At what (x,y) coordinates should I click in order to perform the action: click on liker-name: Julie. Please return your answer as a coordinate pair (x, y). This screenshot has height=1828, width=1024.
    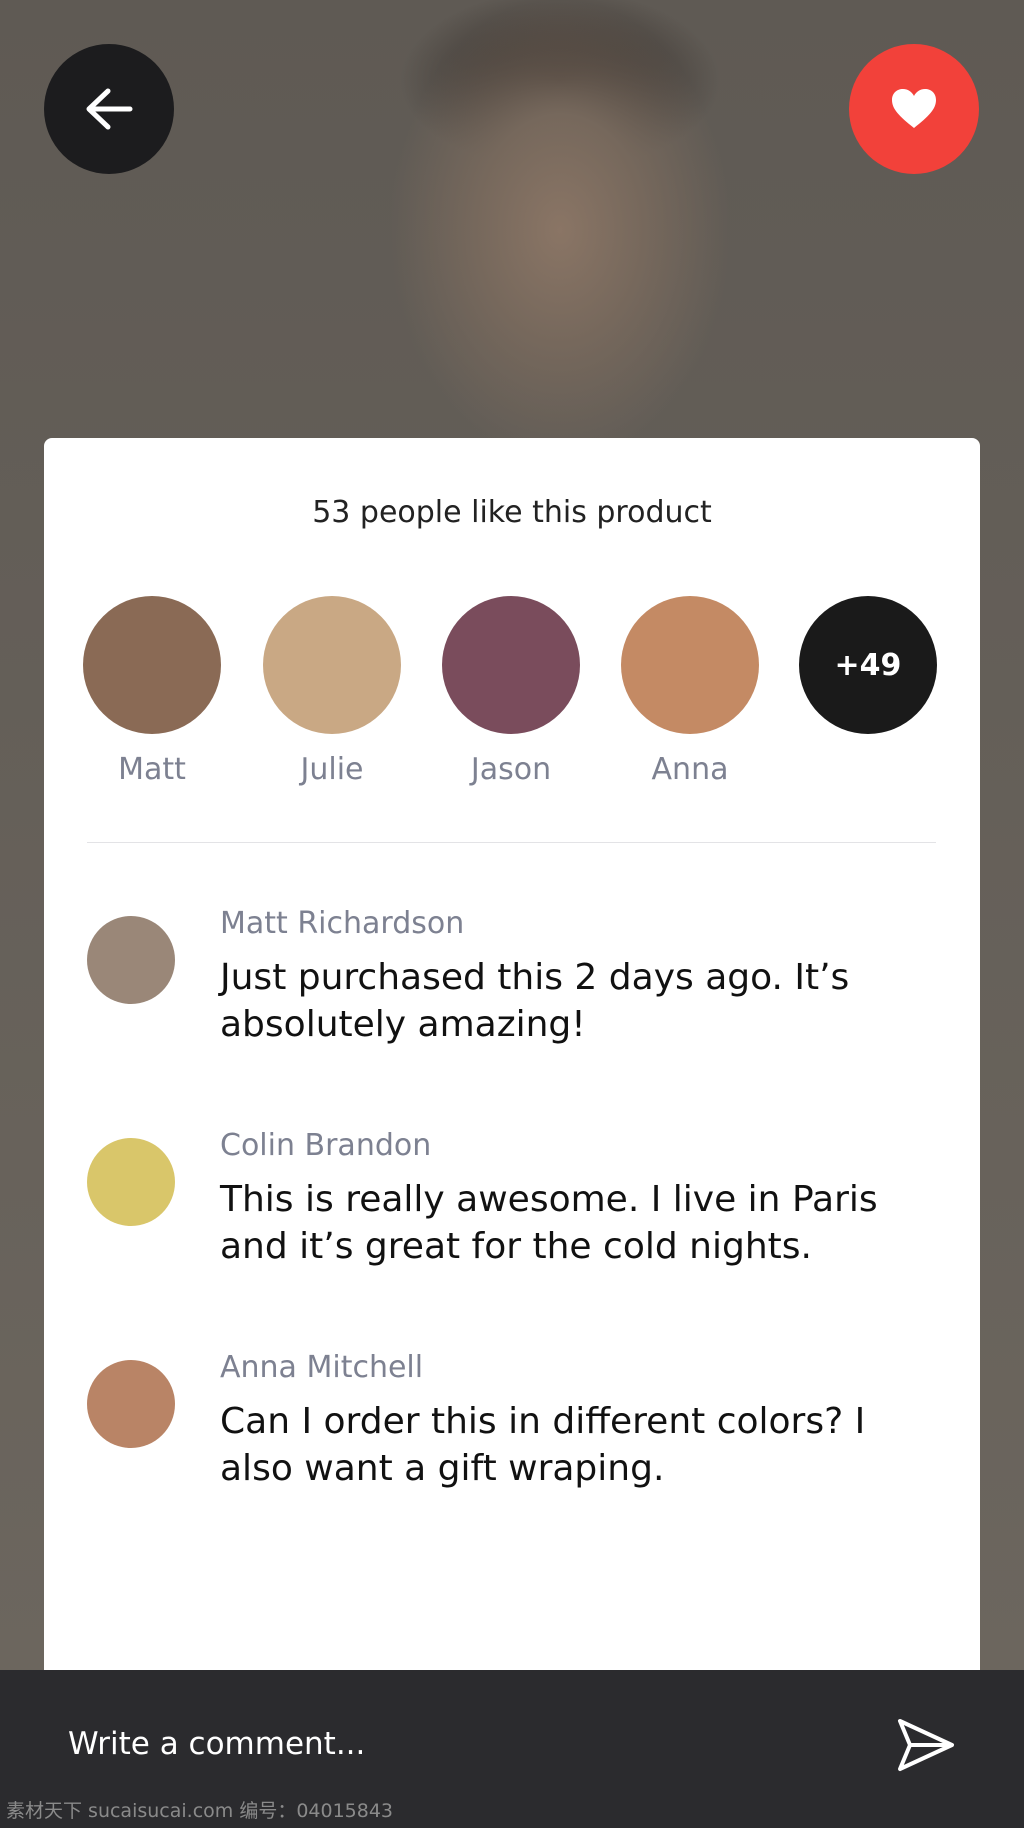
    Looking at the image, I should click on (332, 769).